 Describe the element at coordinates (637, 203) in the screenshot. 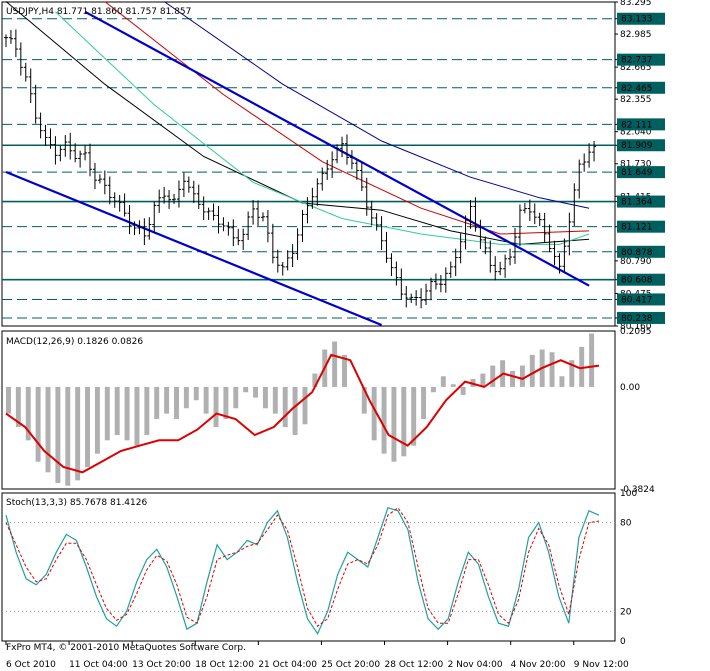

I see `level-tag-text: 81.364` at that location.